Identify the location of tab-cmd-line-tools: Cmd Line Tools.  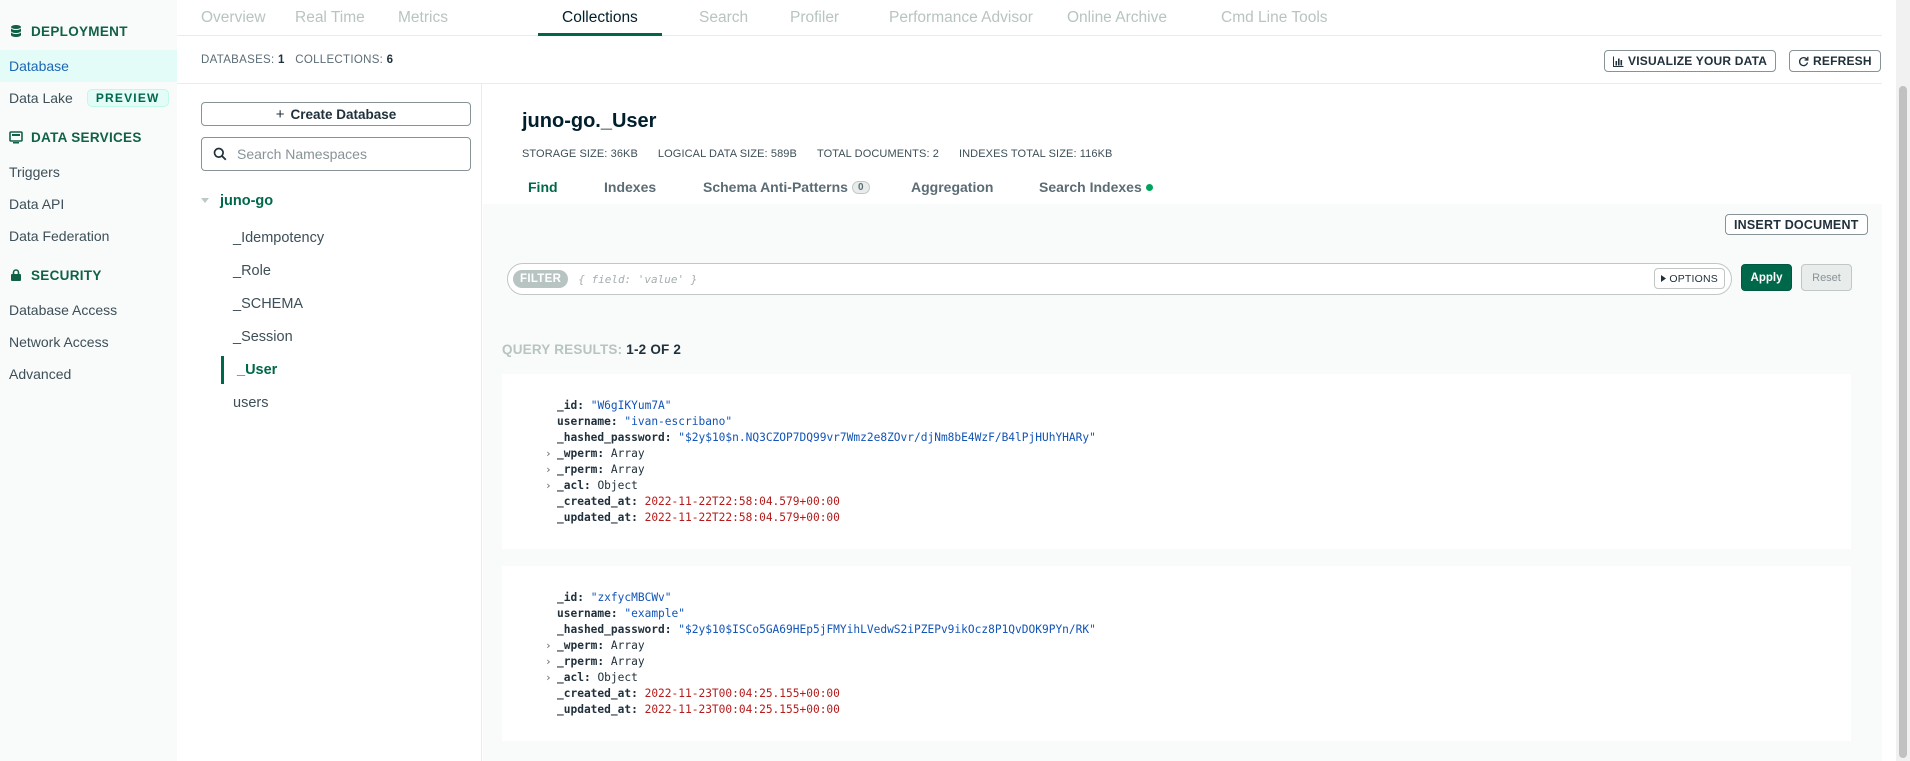
(1274, 18).